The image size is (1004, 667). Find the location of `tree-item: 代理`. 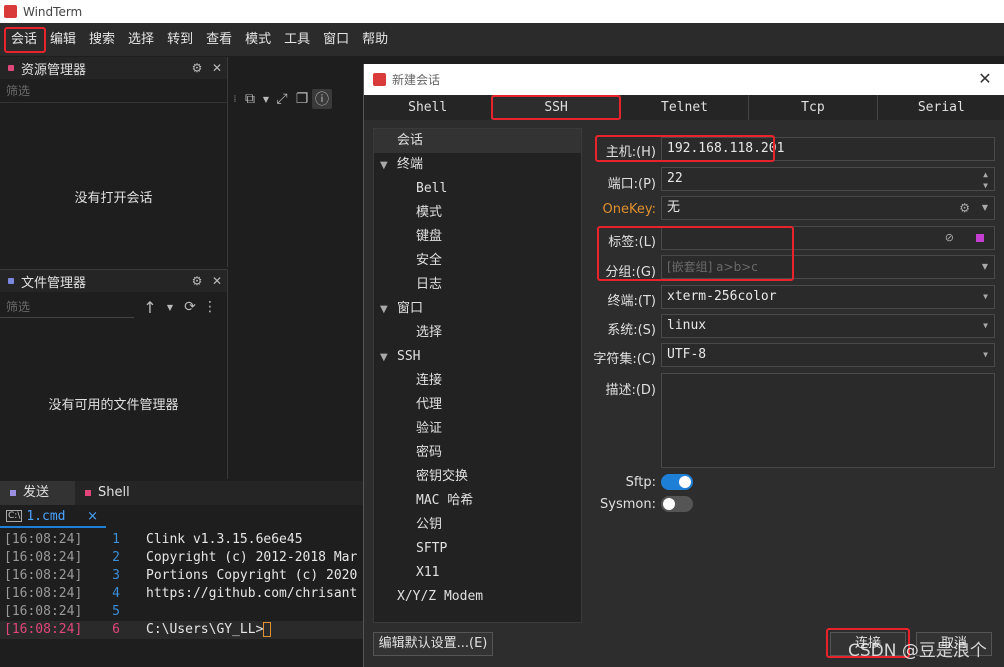

tree-item: 代理 is located at coordinates (477, 405).